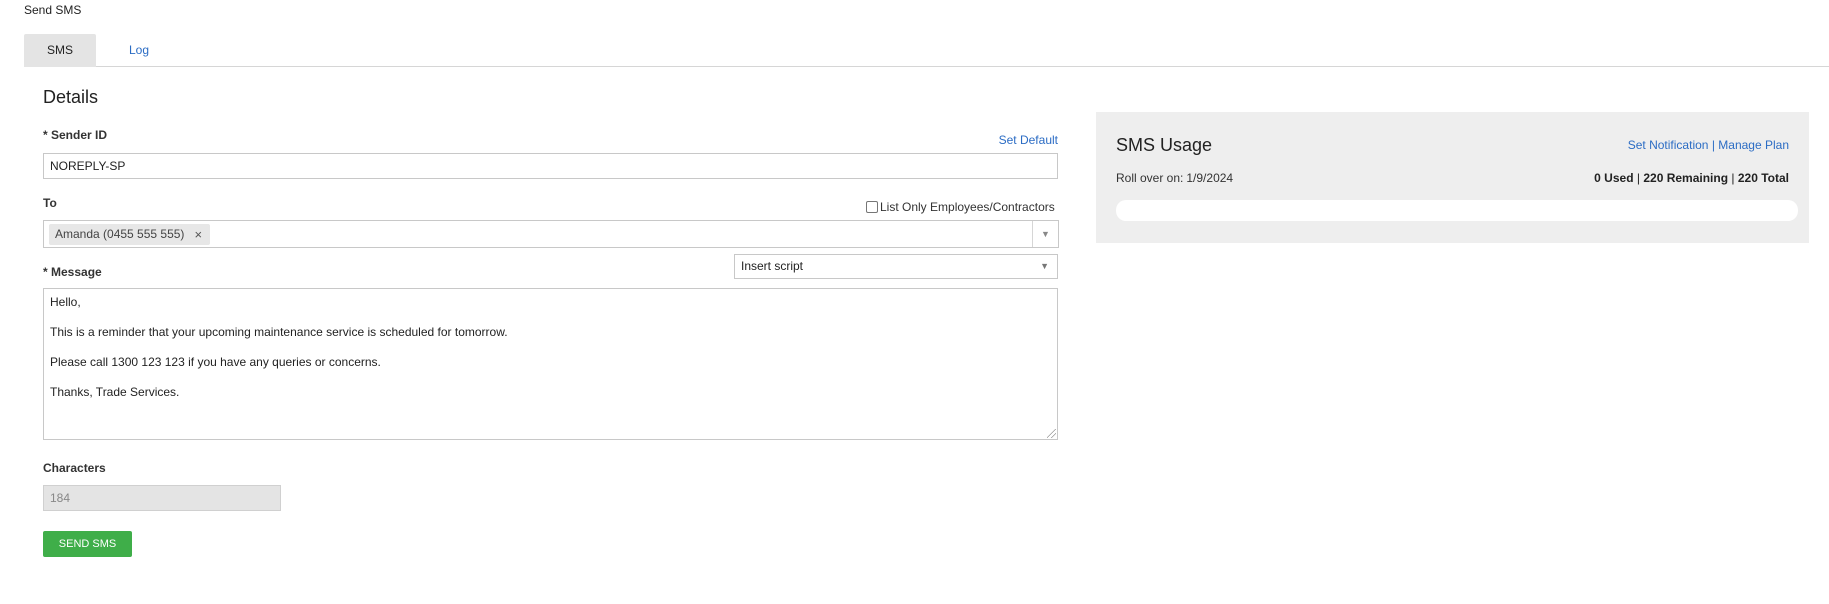 This screenshot has height=604, width=1829. Describe the element at coordinates (1210, 178) in the screenshot. I see `rollover-date: 1/9/2024` at that location.